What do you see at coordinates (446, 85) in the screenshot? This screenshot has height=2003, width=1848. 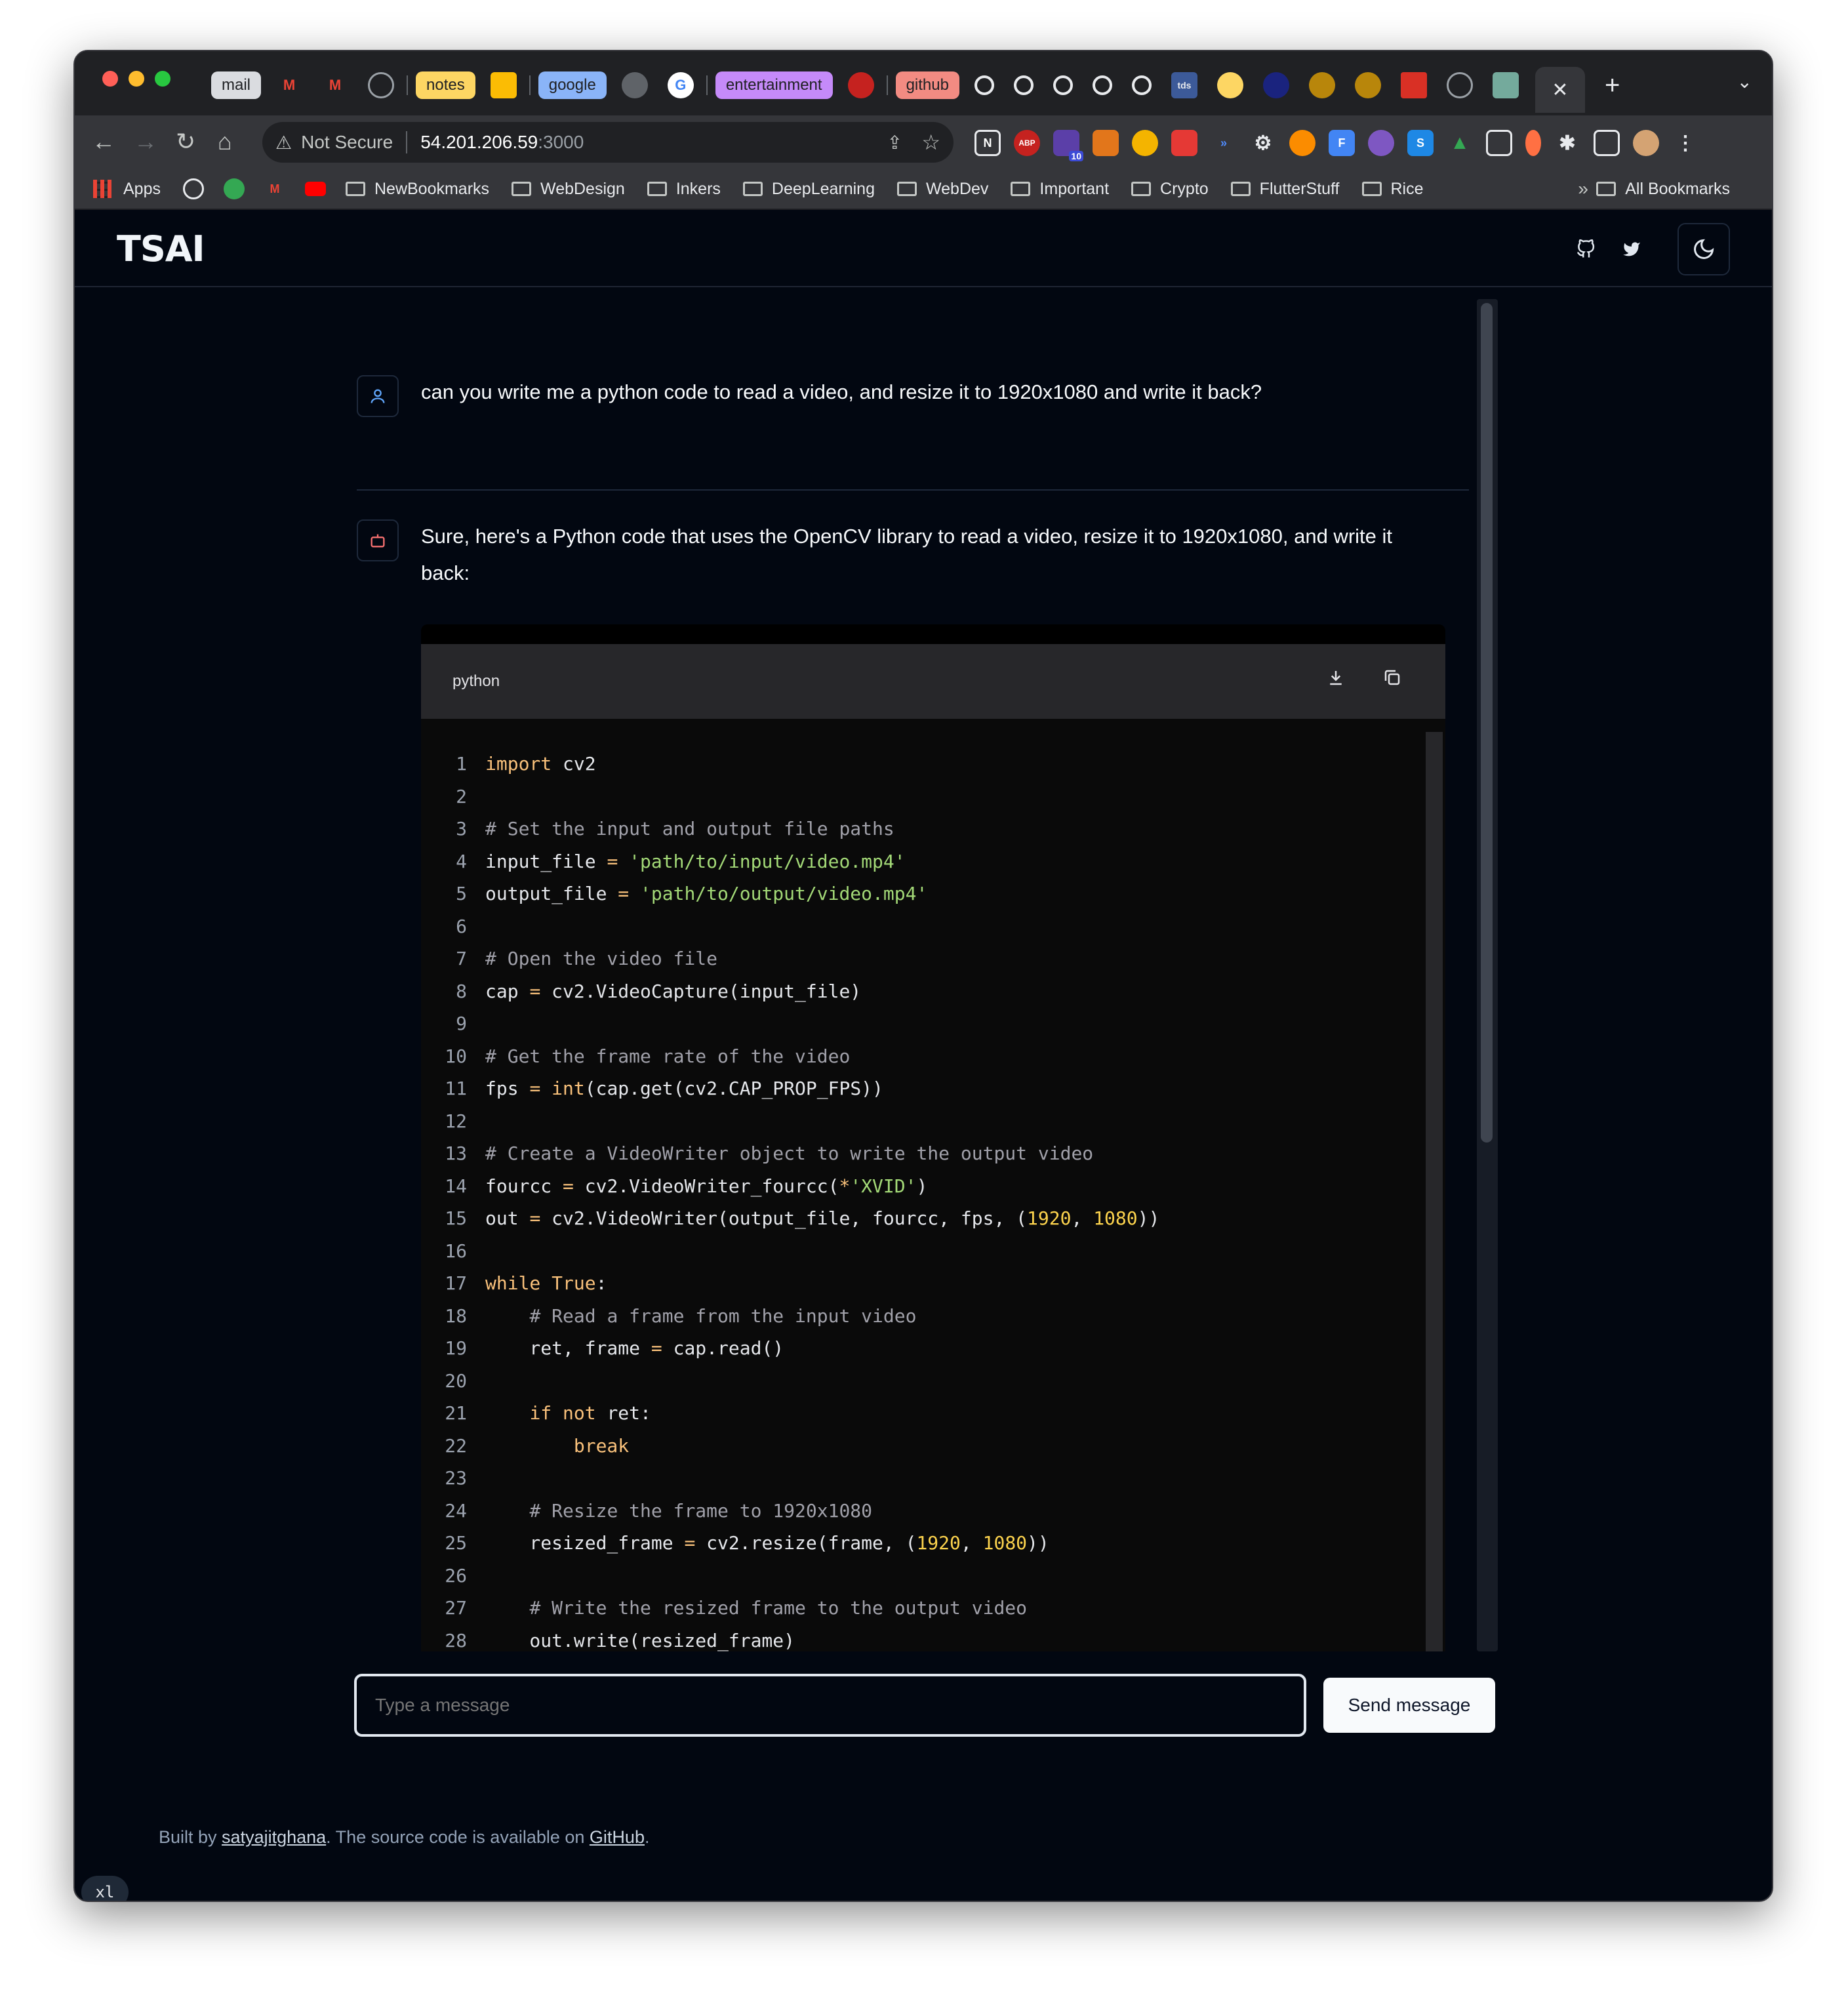 I see `tab-group-notes: notes` at bounding box center [446, 85].